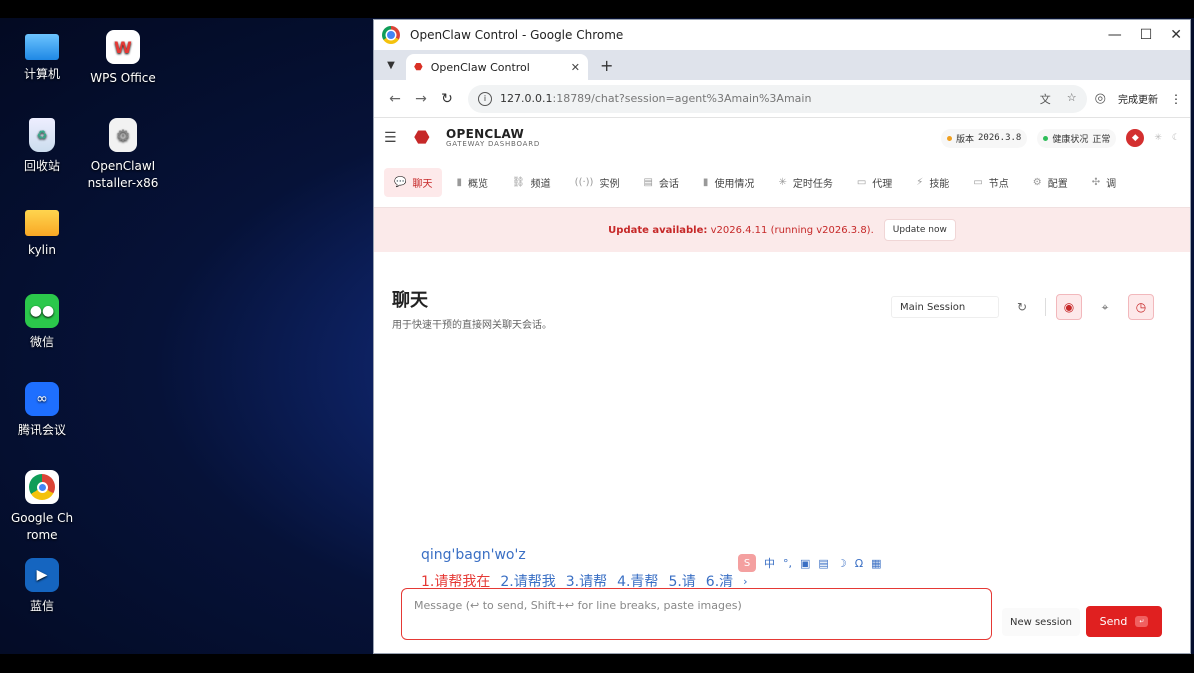 This screenshot has height=673, width=1194. I want to click on chat-icon: 💬, so click(400, 182).